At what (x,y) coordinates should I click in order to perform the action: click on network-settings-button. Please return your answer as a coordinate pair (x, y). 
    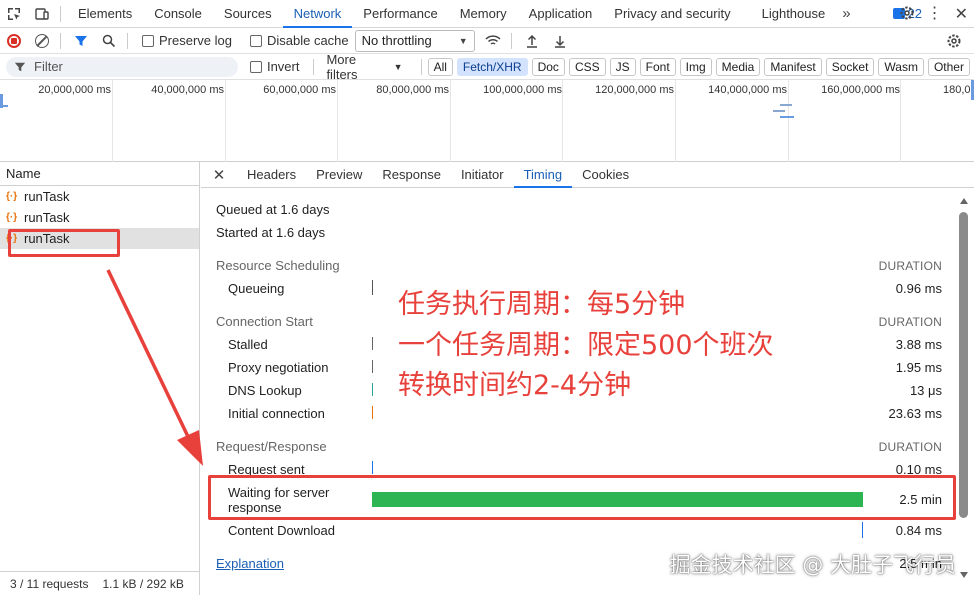
    Looking at the image, I should click on (954, 41).